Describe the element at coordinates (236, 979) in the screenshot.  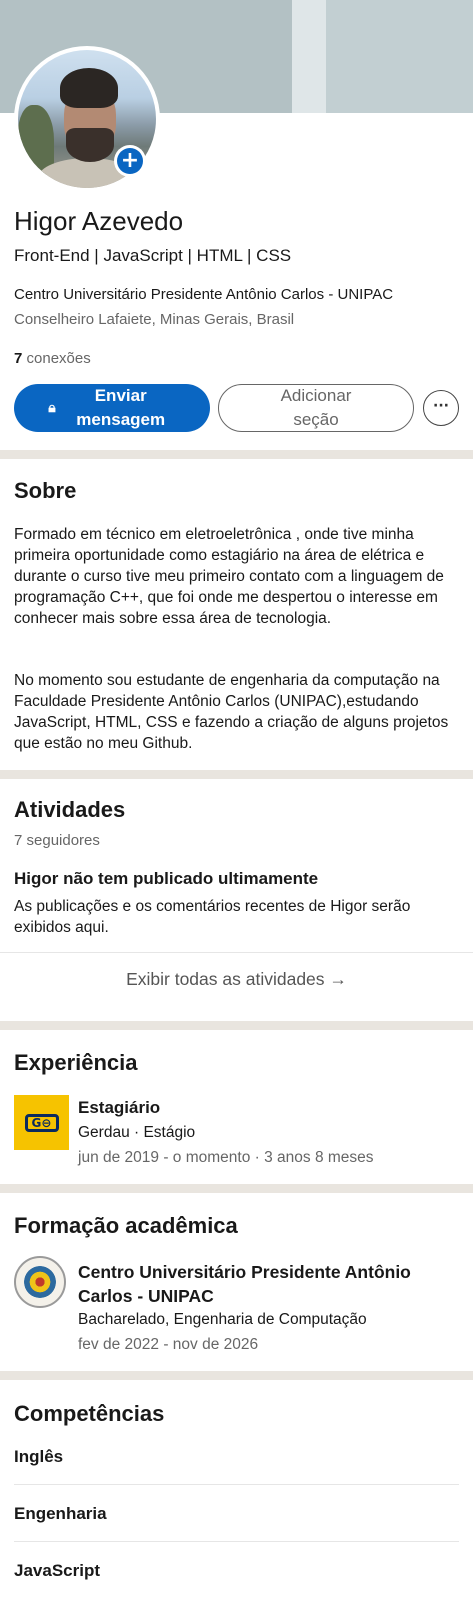
I see `show-all-activity-link: Exibir todas as atividades →` at that location.